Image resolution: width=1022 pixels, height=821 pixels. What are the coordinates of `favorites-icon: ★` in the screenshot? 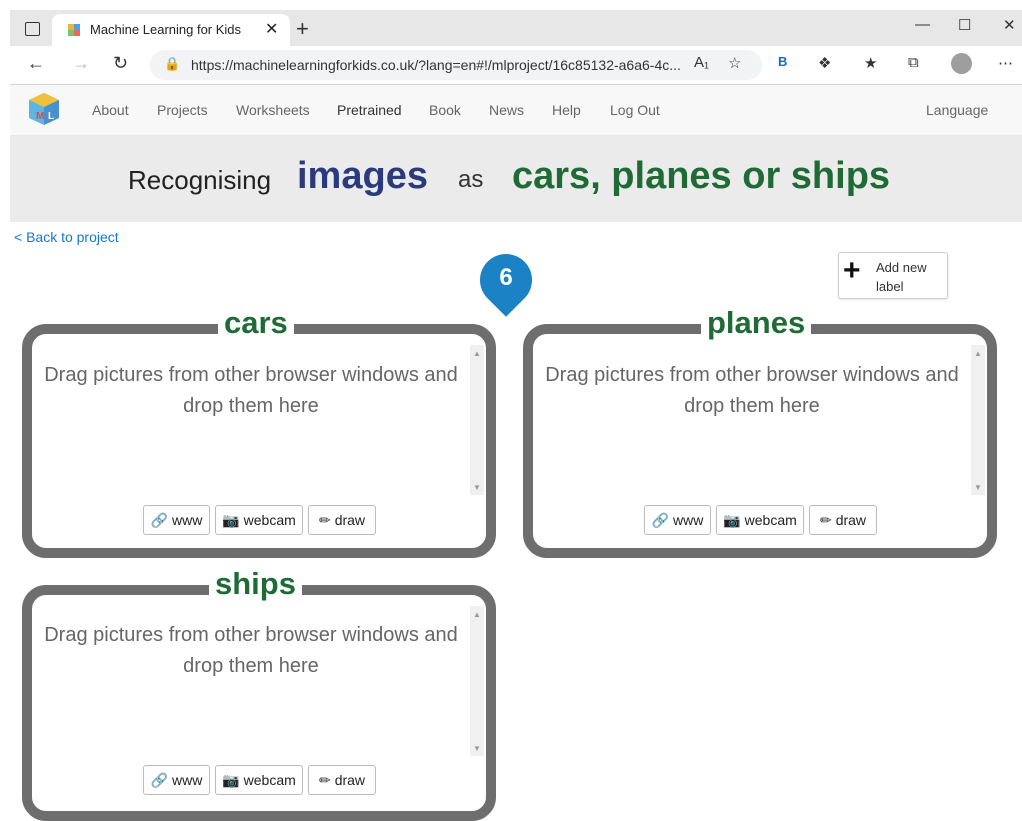 It's located at (870, 63).